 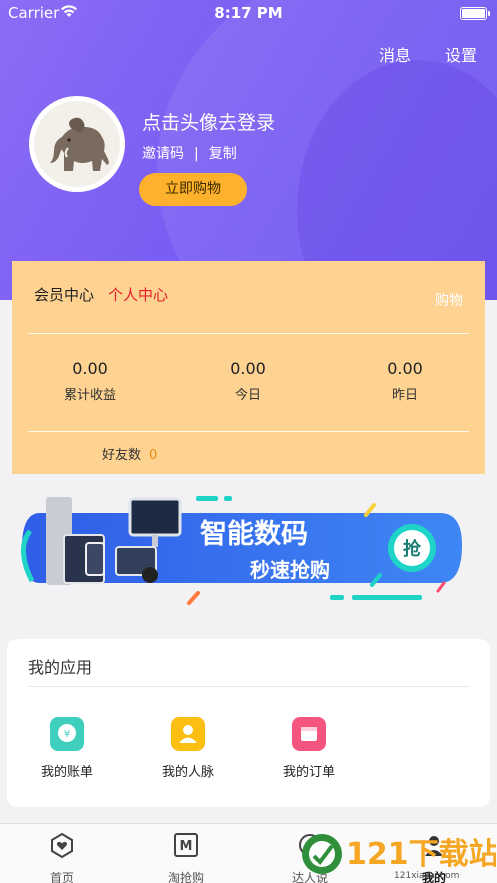 What do you see at coordinates (60, 667) in the screenshot?
I see `apps-title: 我的应用` at bounding box center [60, 667].